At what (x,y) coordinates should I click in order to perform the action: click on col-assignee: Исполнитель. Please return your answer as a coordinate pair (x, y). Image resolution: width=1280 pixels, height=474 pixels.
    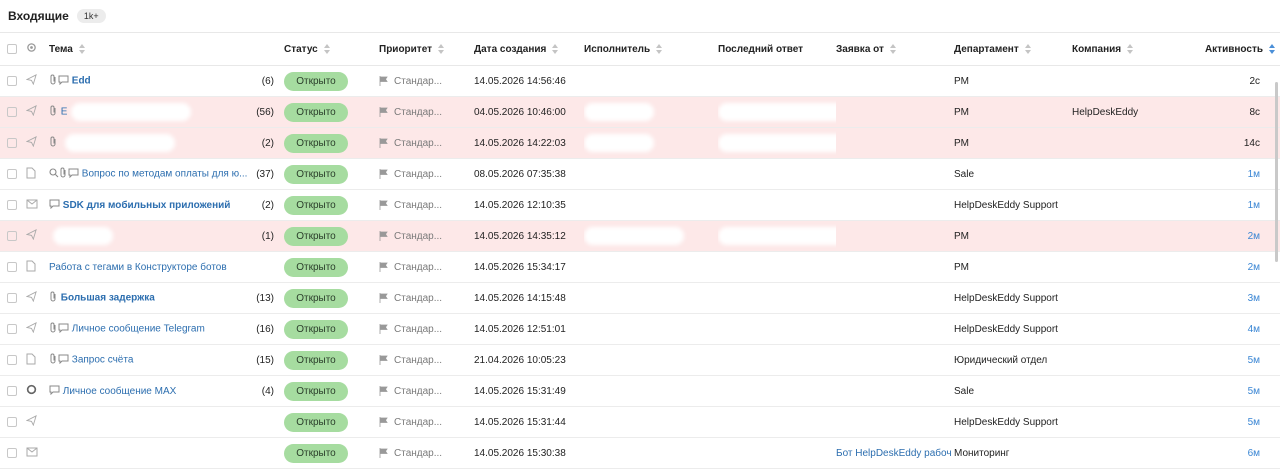
    Looking at the image, I should click on (651, 49).